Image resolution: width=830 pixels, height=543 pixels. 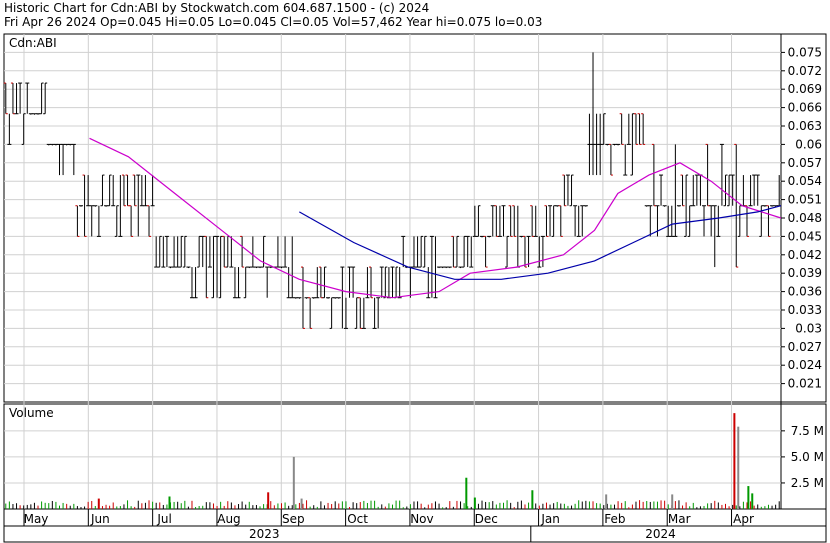 I want to click on year-label: 2024, so click(x=660, y=534).